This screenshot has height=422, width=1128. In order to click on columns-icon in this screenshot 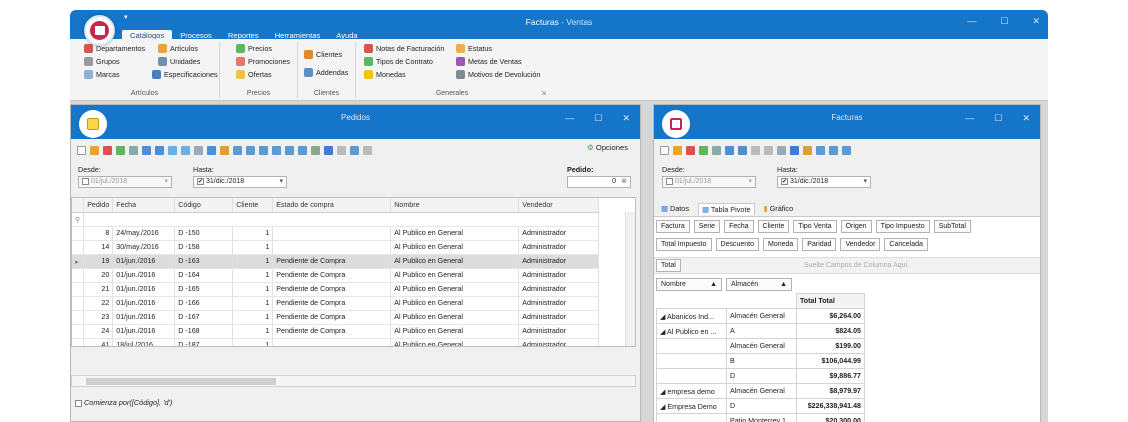, I will do `click(250, 150)`.